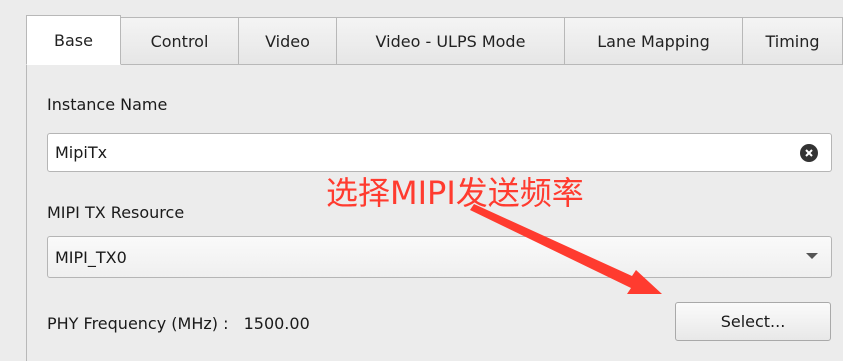 This screenshot has height=361, width=843. I want to click on tab-base: Base, so click(73, 40).